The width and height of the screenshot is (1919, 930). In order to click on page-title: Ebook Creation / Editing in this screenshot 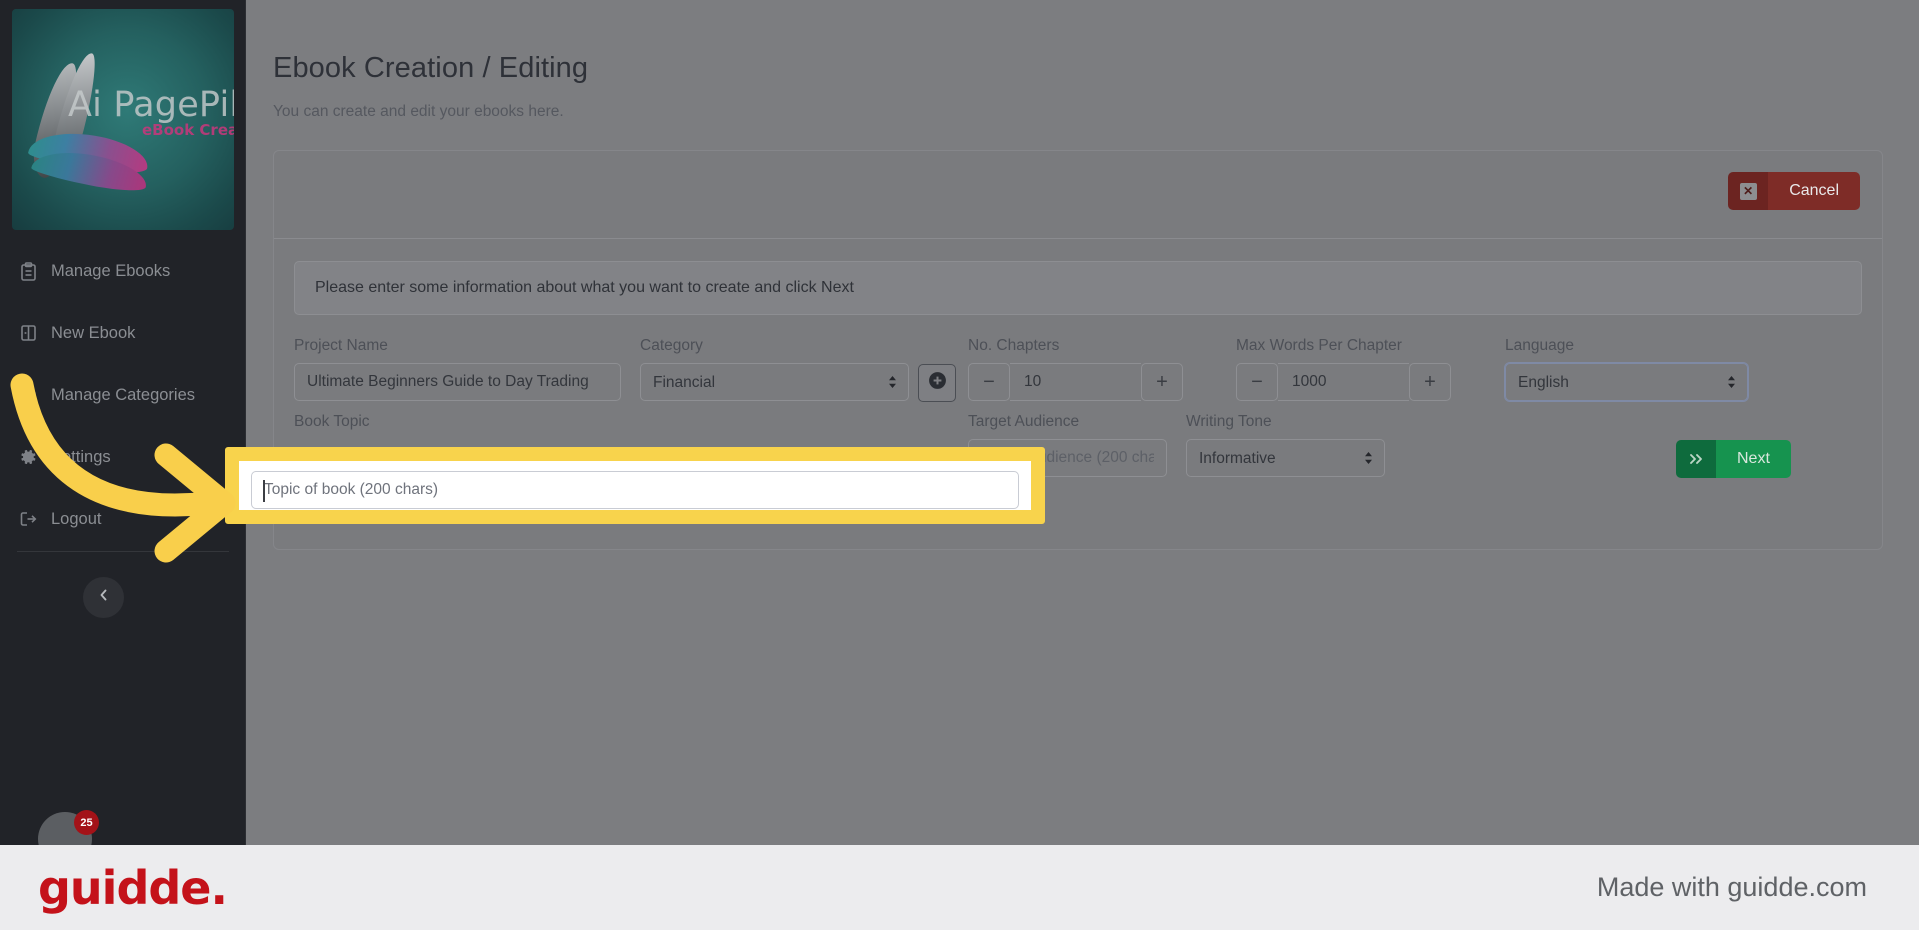, I will do `click(431, 68)`.